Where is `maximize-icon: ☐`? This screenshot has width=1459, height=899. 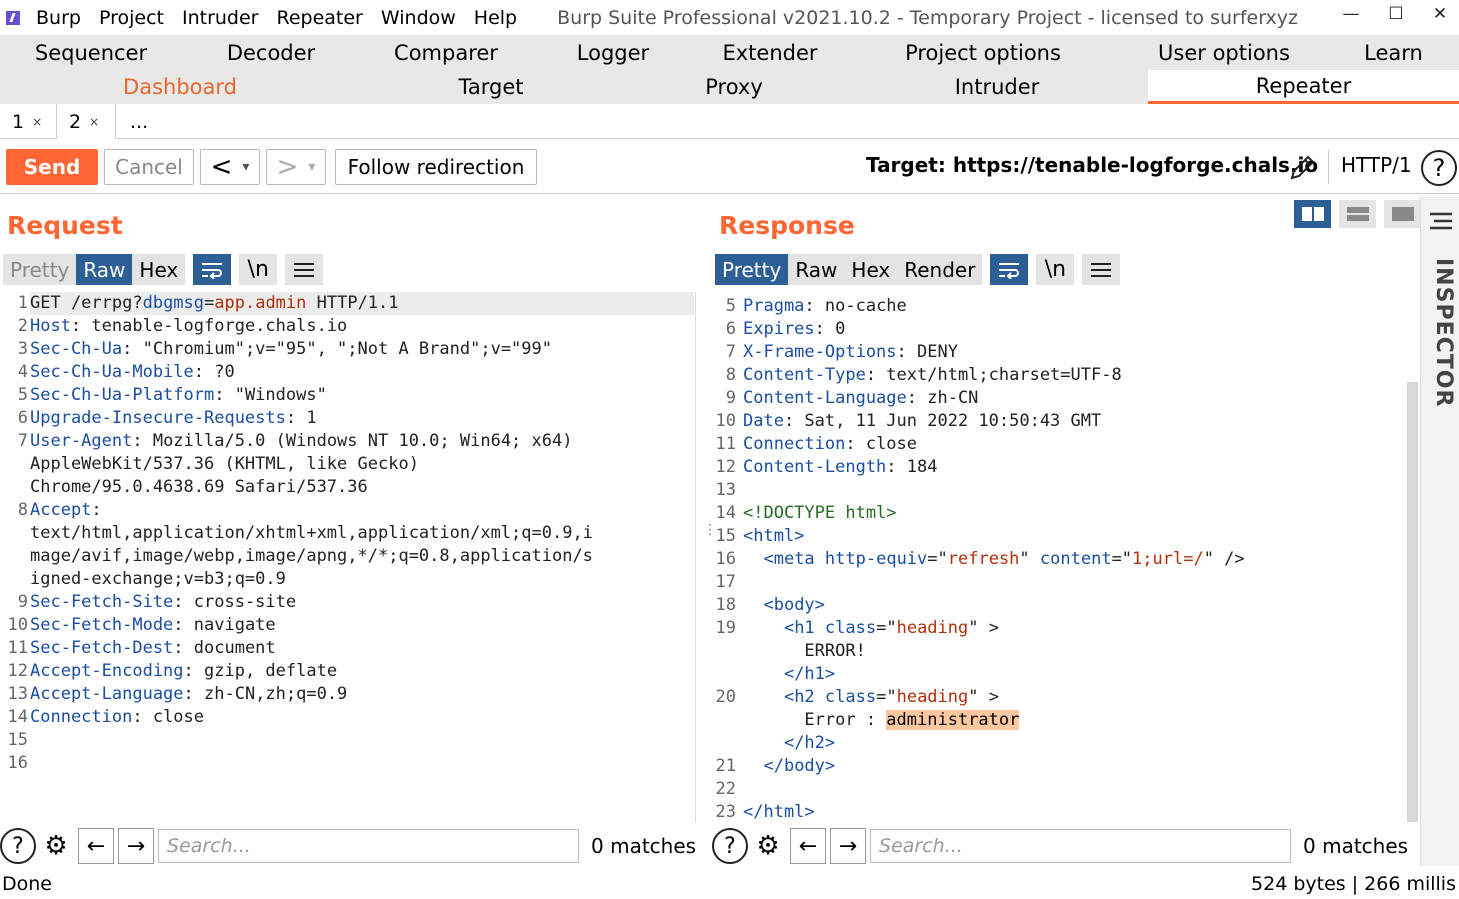
maximize-icon: ☐ is located at coordinates (1396, 14).